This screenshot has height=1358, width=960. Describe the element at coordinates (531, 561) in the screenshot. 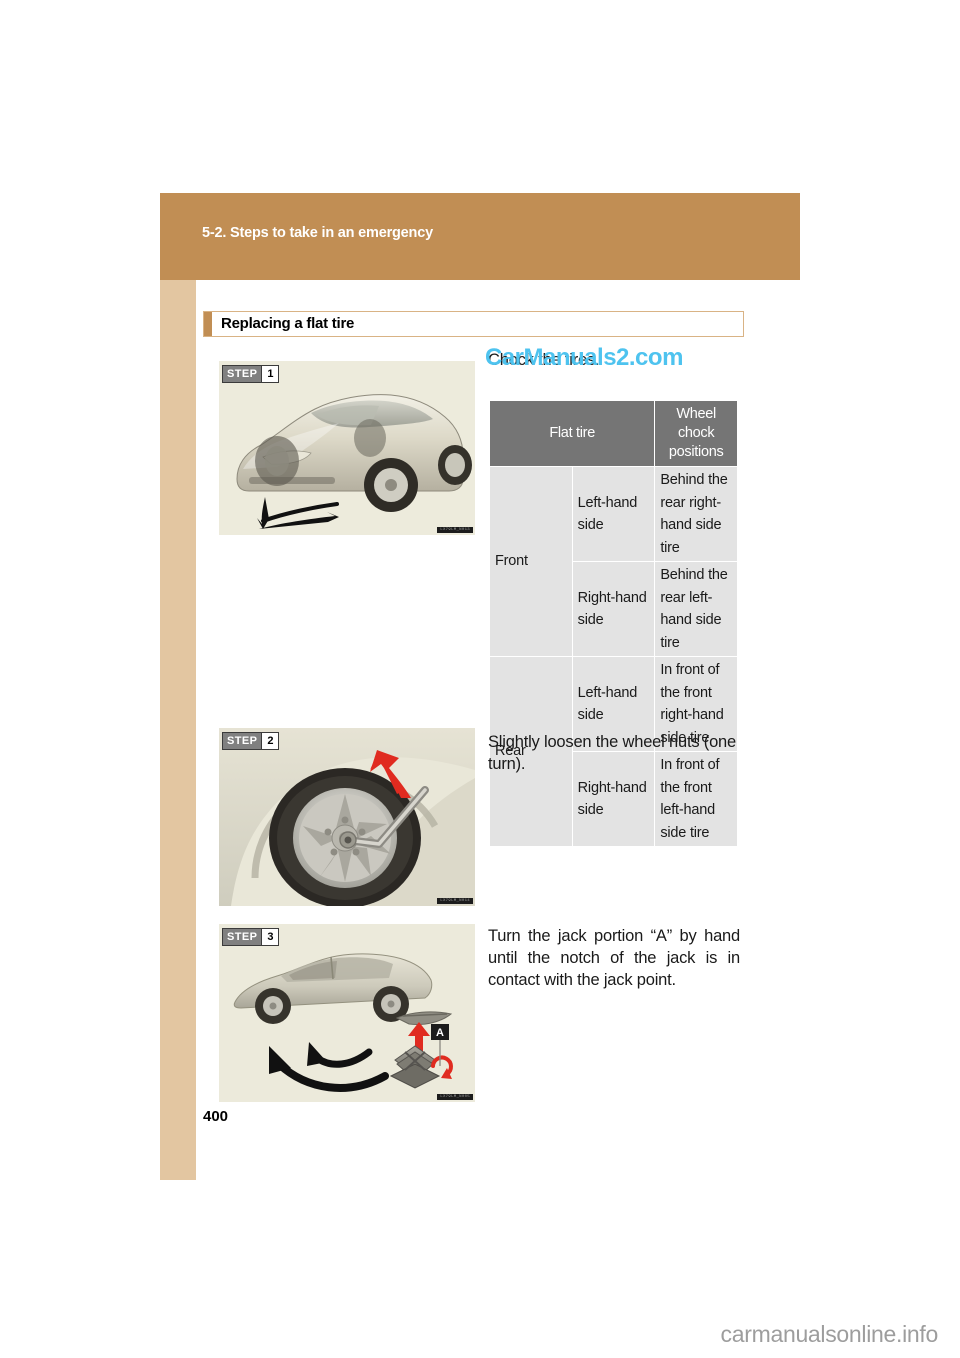

I see `cell-axle-front: Front` at that location.